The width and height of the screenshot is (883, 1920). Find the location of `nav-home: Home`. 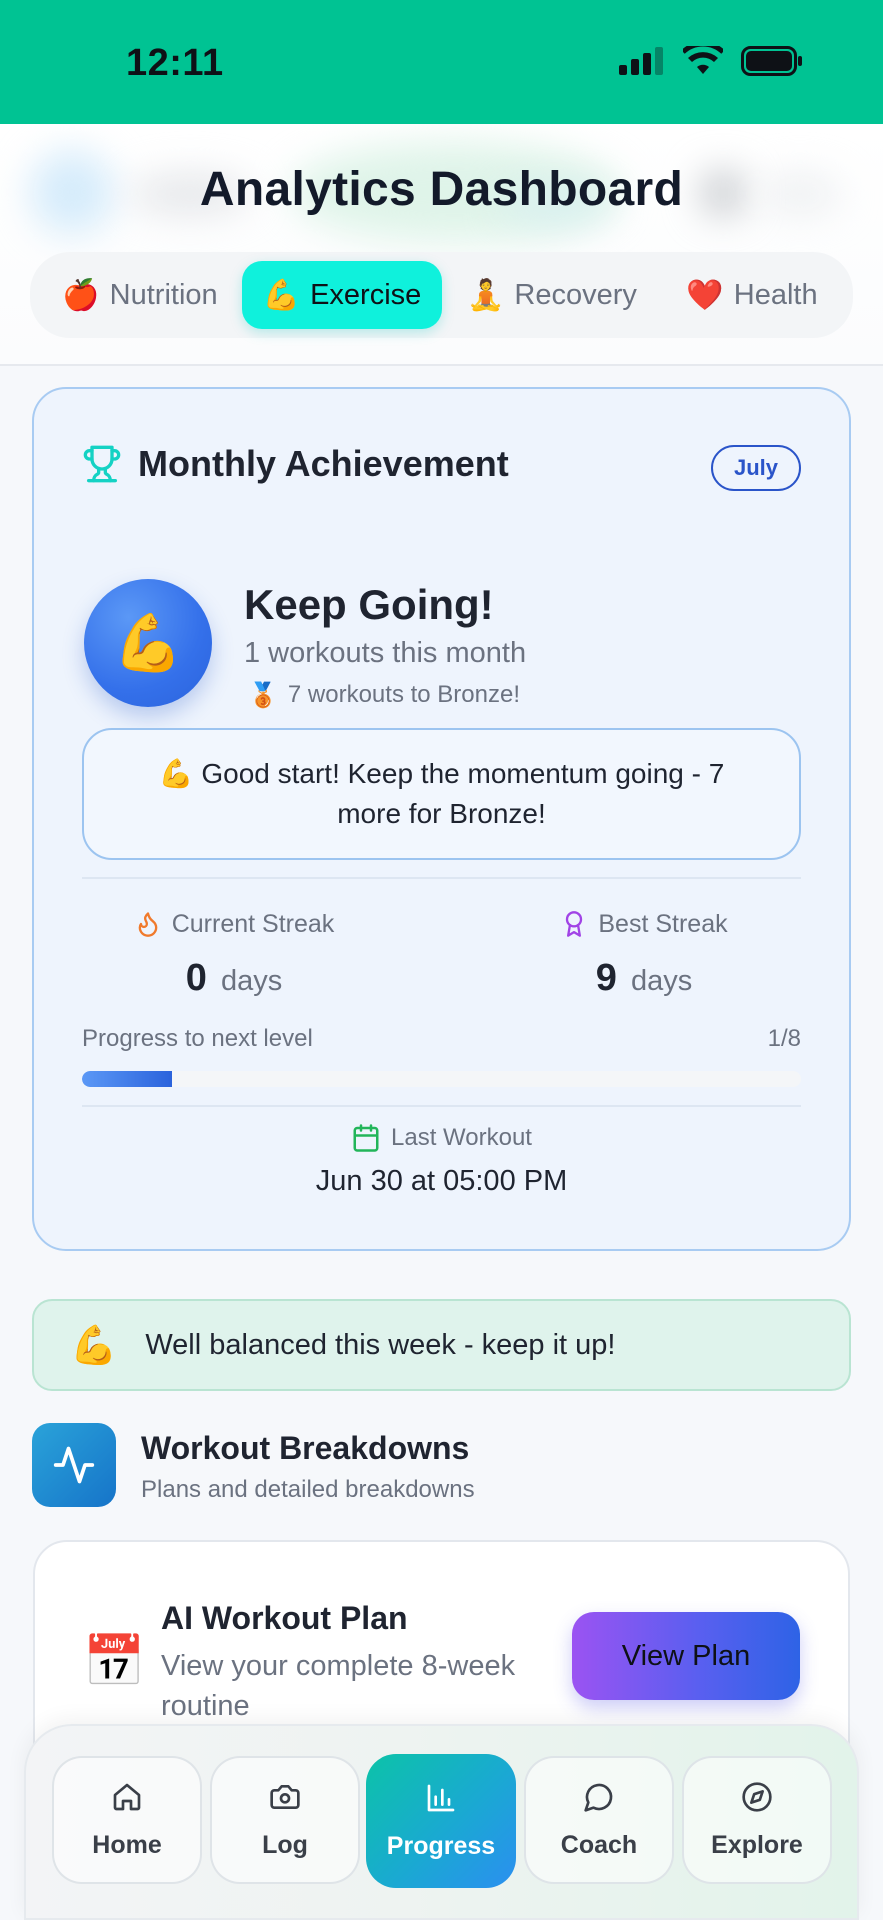

nav-home: Home is located at coordinates (127, 1820).